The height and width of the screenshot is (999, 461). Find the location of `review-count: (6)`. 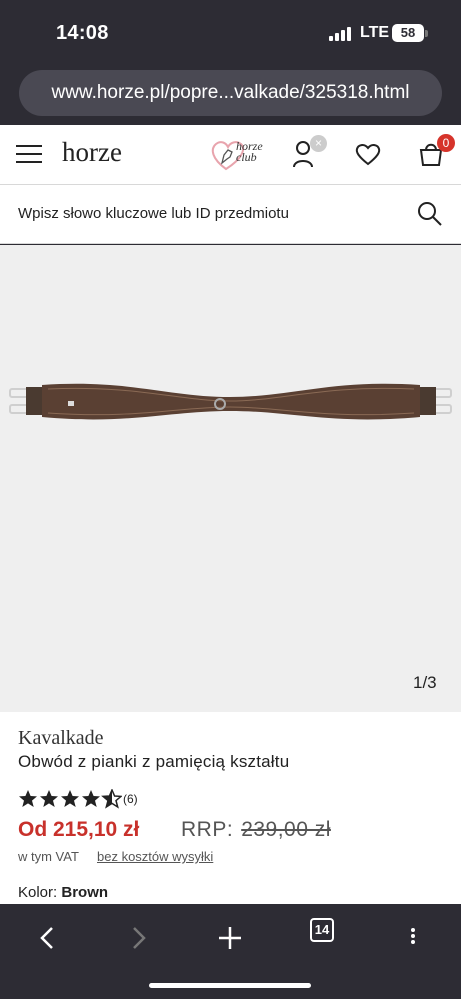

review-count: (6) is located at coordinates (130, 799).